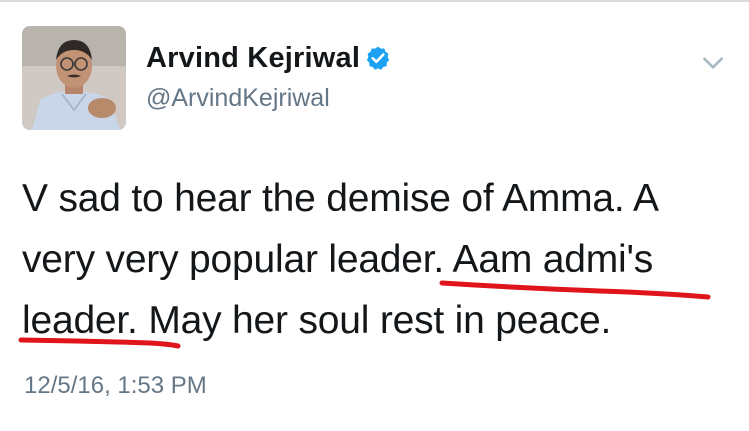  What do you see at coordinates (374, 1) in the screenshot?
I see `top-divider` at bounding box center [374, 1].